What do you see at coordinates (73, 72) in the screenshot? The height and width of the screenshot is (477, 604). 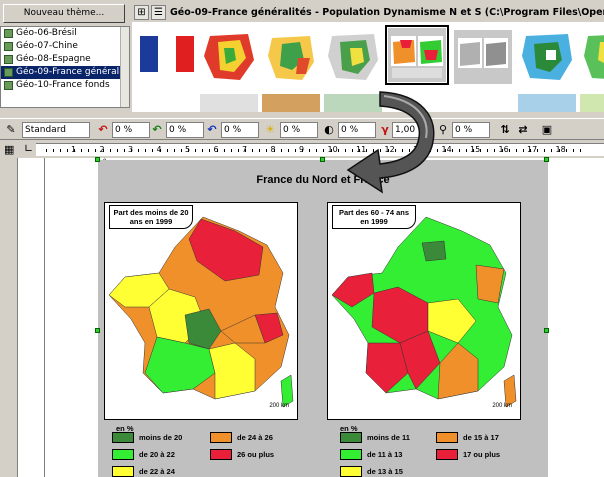 I see `theme-item-label: Géo-09-France généralités` at bounding box center [73, 72].